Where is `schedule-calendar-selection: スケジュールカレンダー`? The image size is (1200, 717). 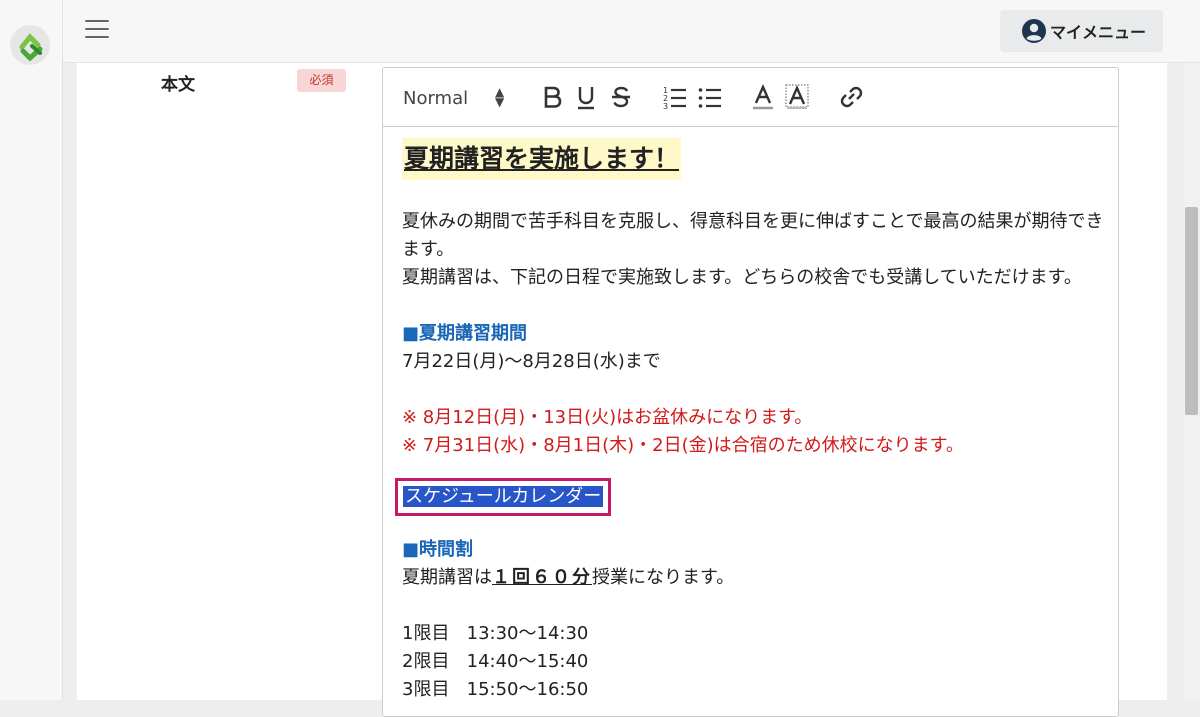
schedule-calendar-selection: スケジュールカレンダー is located at coordinates (503, 497).